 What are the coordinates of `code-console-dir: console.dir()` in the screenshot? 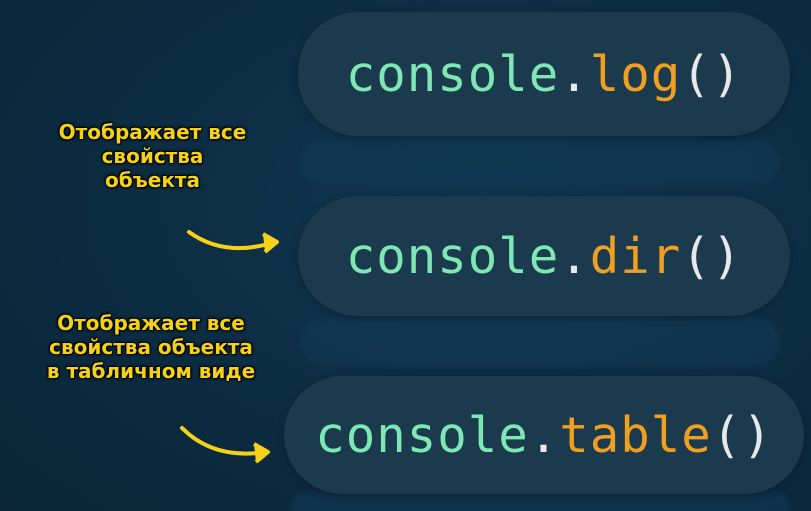 It's located at (544, 256).